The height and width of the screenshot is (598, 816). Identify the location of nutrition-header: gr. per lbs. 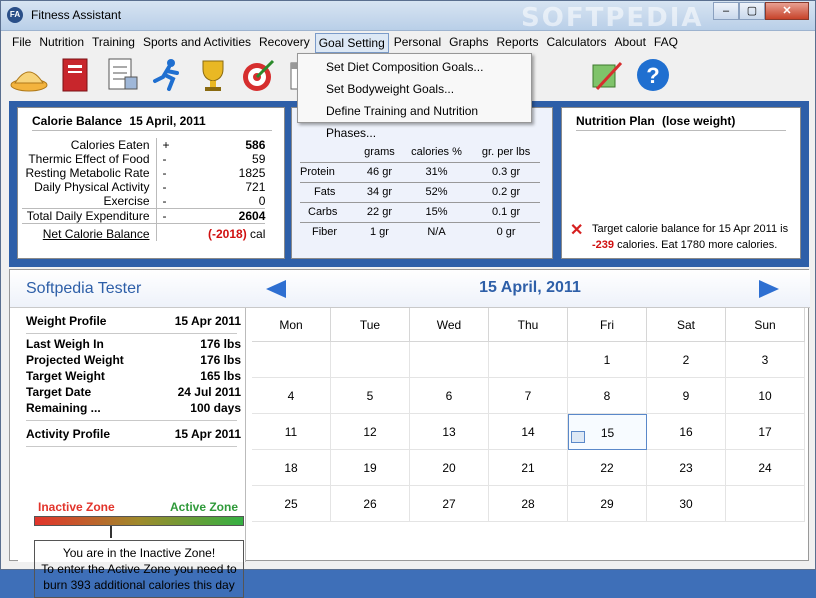
(506, 151).